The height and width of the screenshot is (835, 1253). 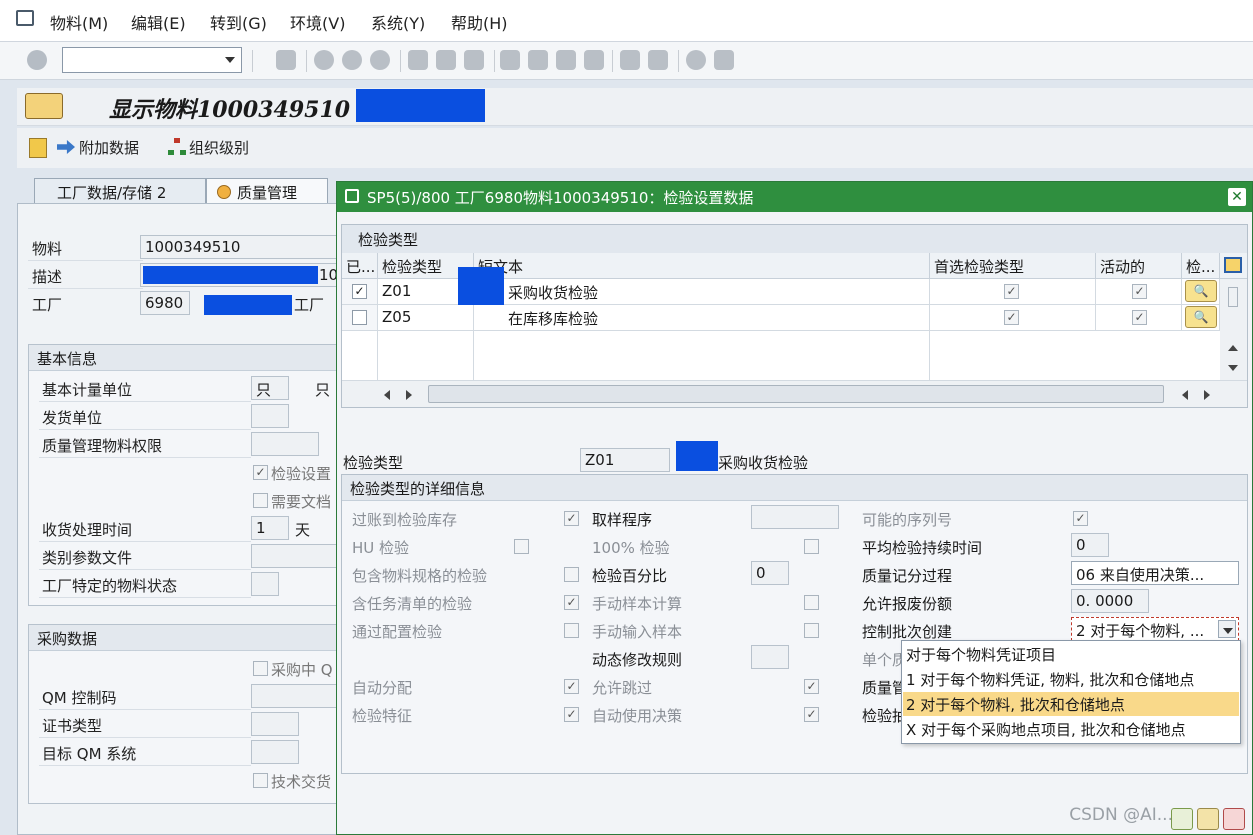 What do you see at coordinates (1071, 704) in the screenshot?
I see `dropdown-option-selected: 2 对于每个物料, 批次和仓储地点` at bounding box center [1071, 704].